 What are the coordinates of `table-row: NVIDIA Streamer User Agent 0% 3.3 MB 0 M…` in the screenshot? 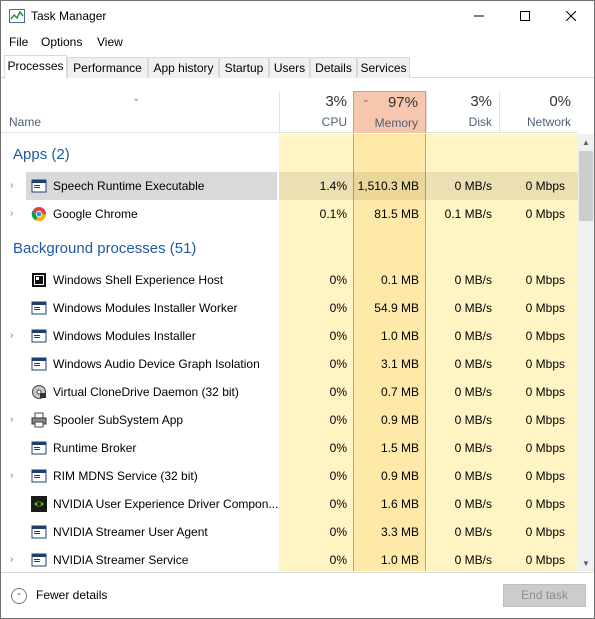 It's located at (289, 532).